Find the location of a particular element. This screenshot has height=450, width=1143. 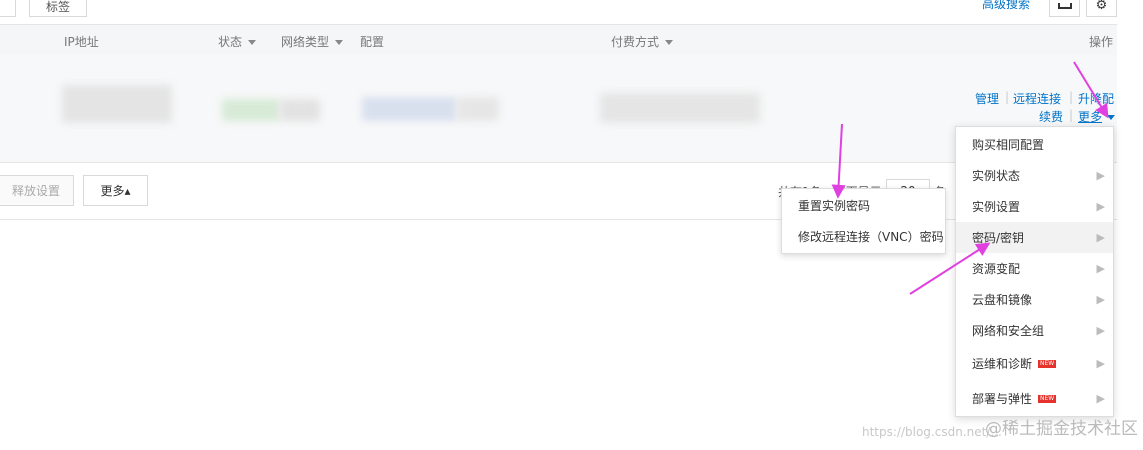

watermark-brand: @稀土掘金技术社区 is located at coordinates (1061, 429).